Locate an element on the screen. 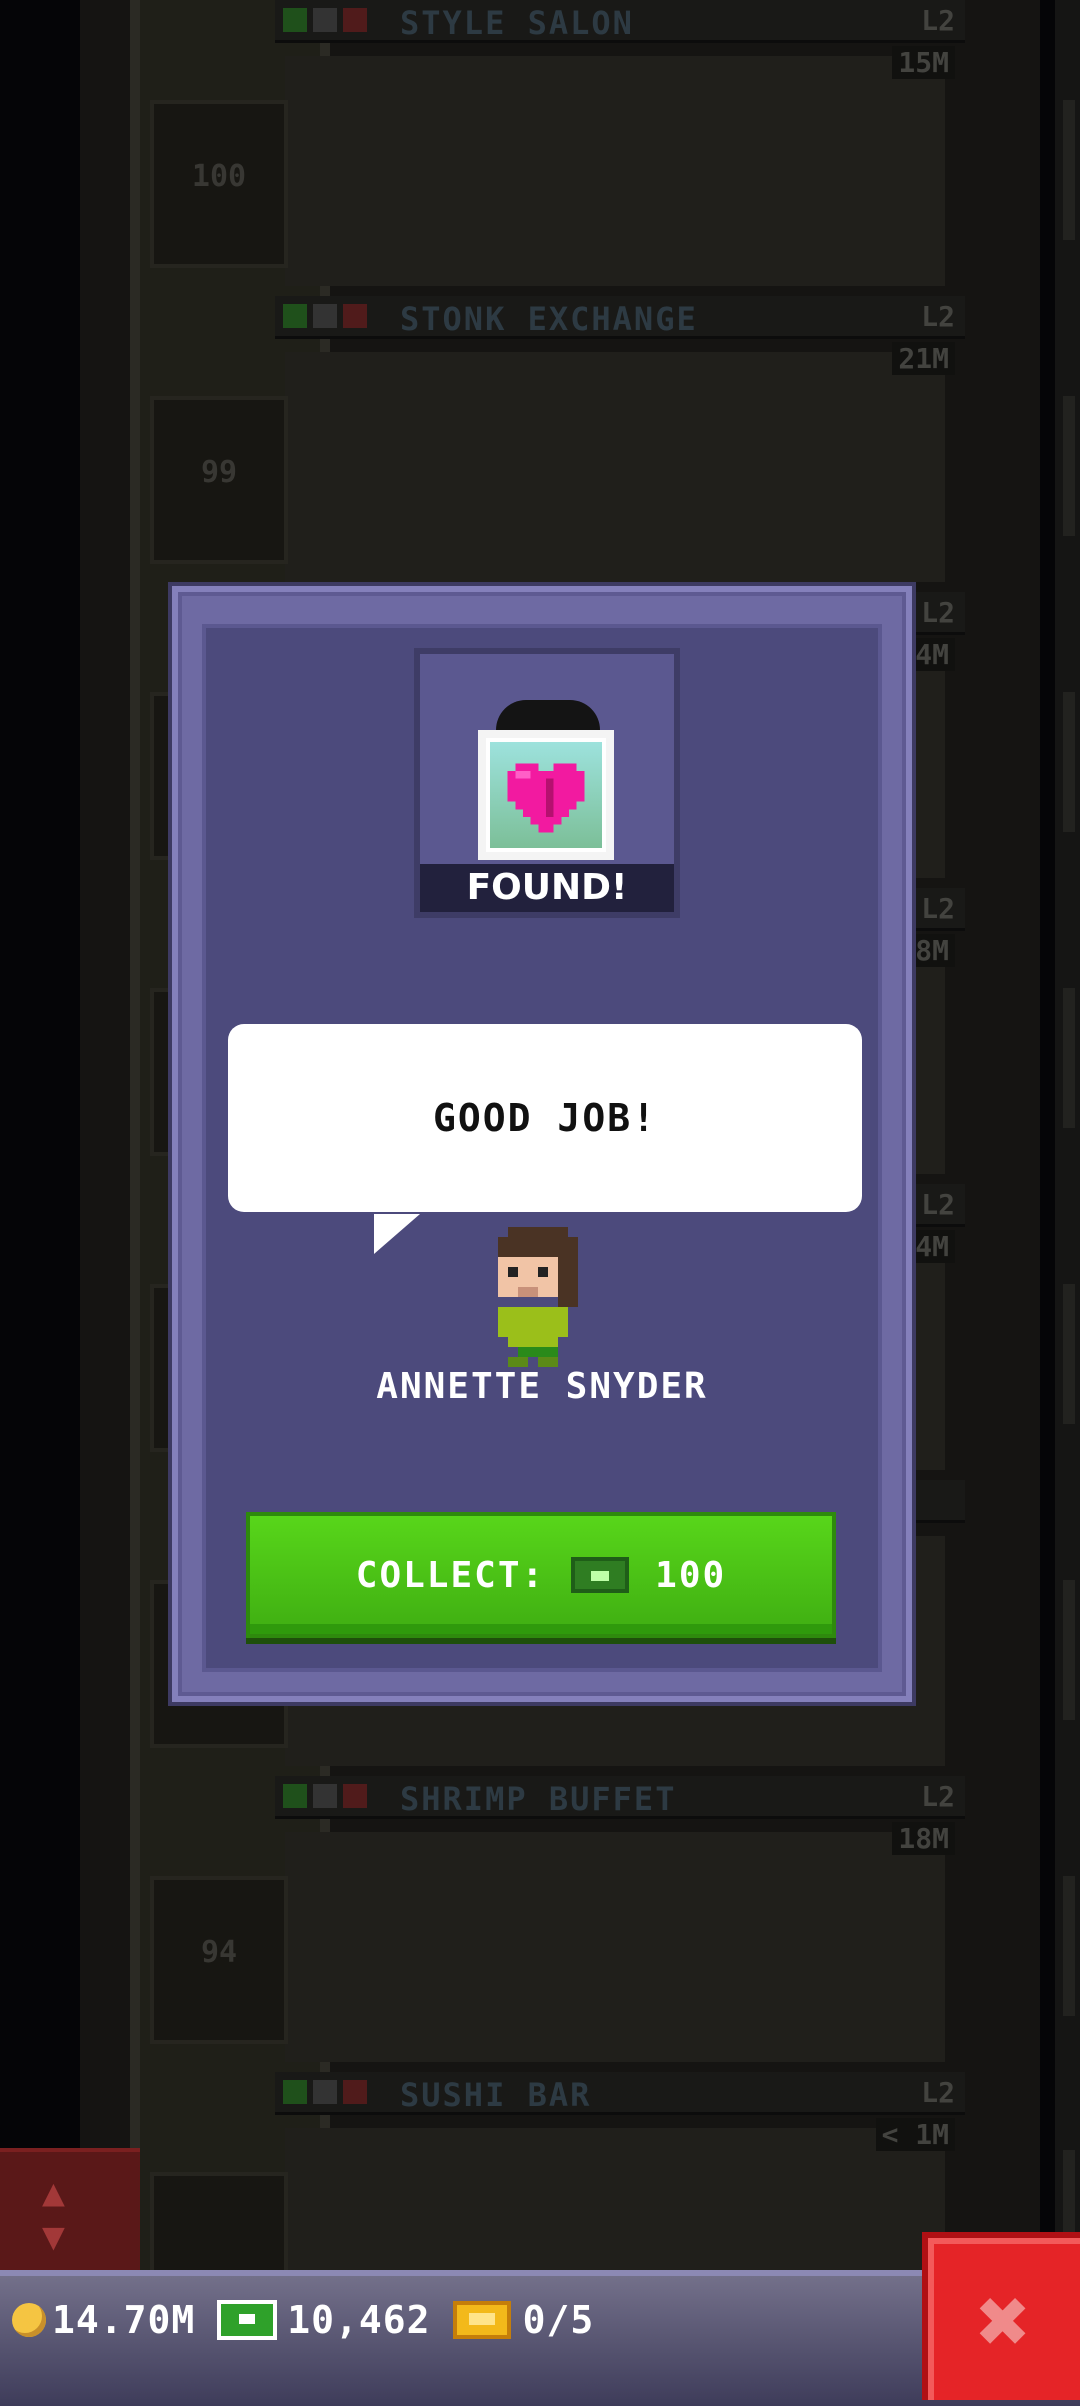 This screenshot has width=1080, height=2406. status-bar: 14.70M 10,462 0/5 is located at coordinates (540, 2338).